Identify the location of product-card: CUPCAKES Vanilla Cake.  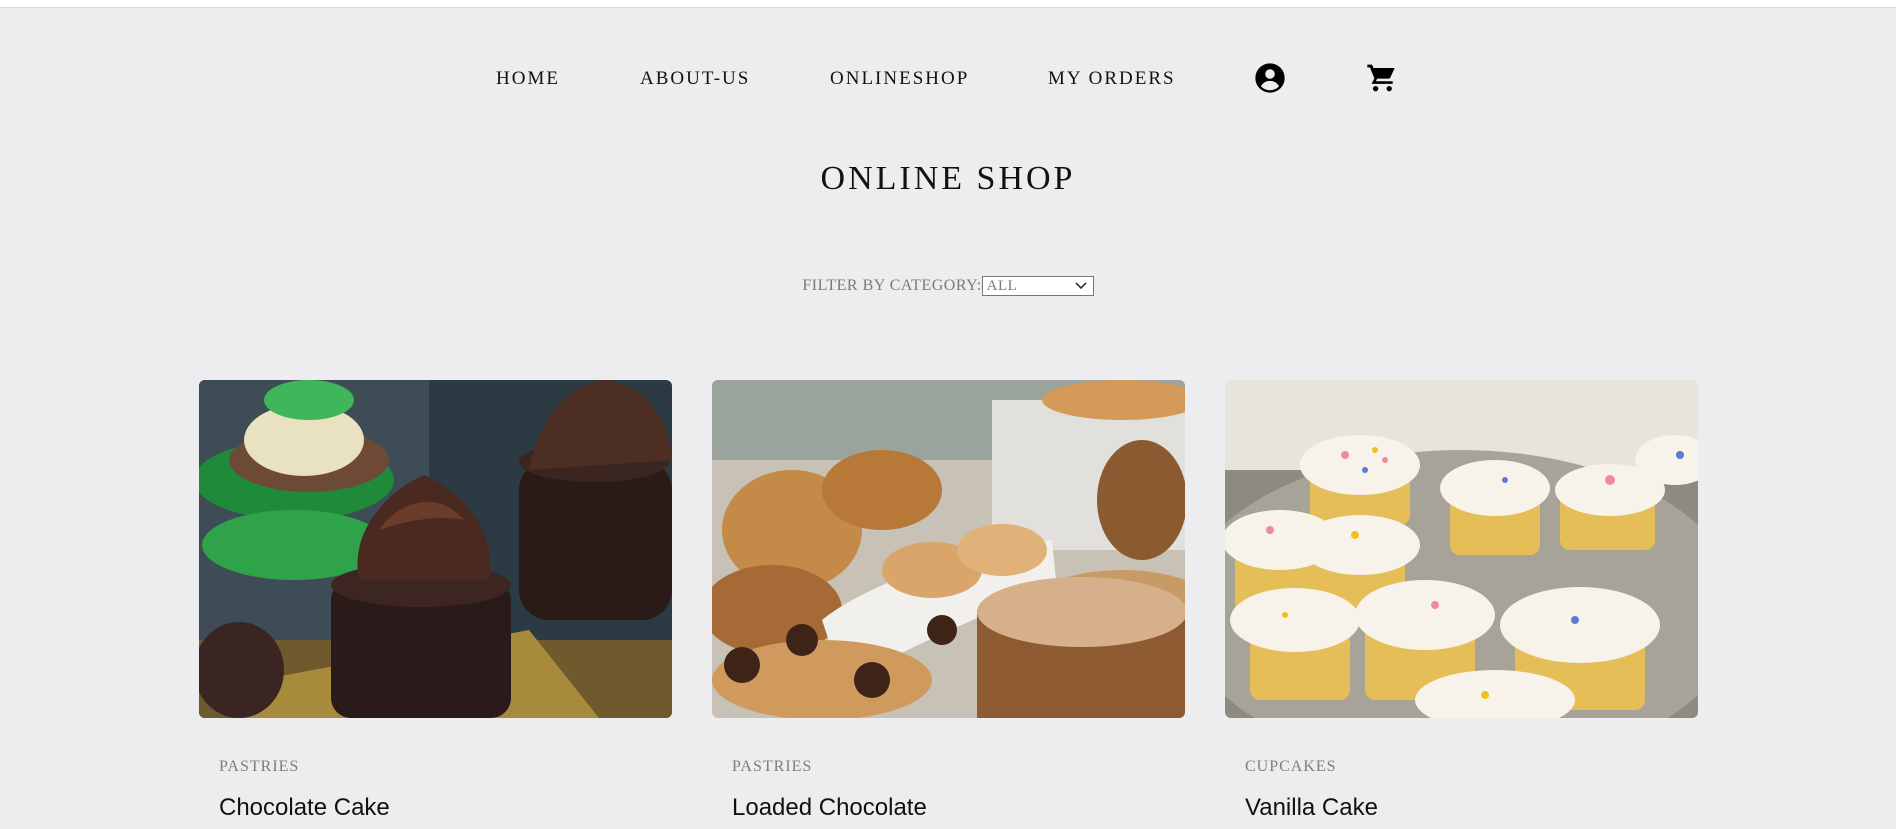
(1461, 600).